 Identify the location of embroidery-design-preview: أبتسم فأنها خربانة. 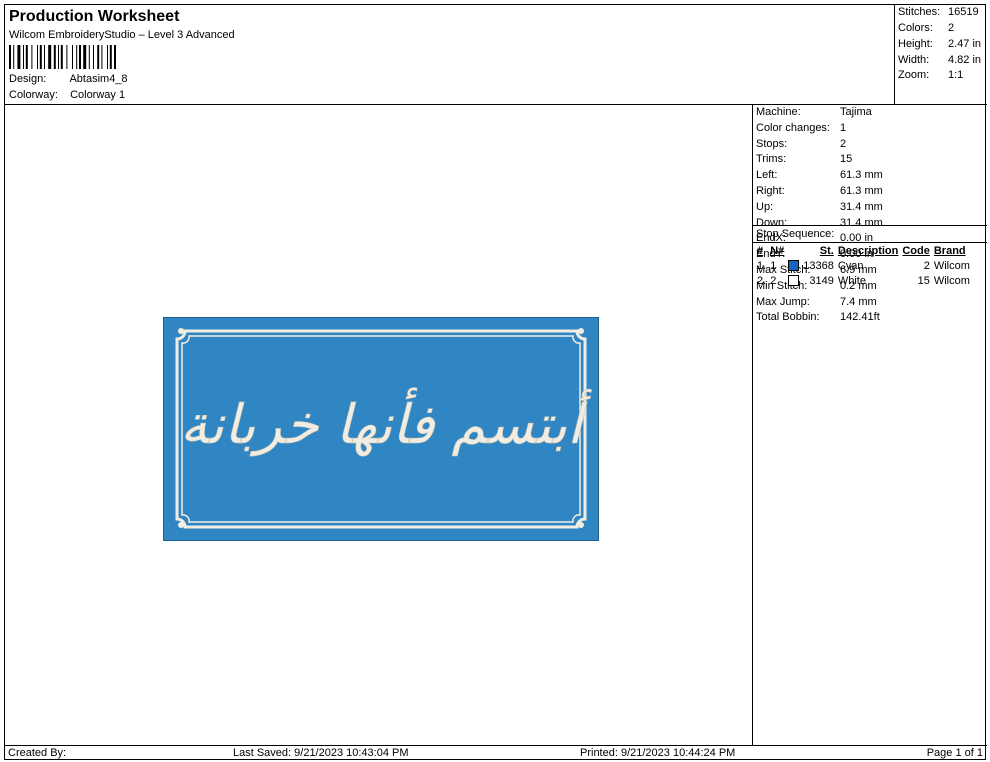
(381, 429).